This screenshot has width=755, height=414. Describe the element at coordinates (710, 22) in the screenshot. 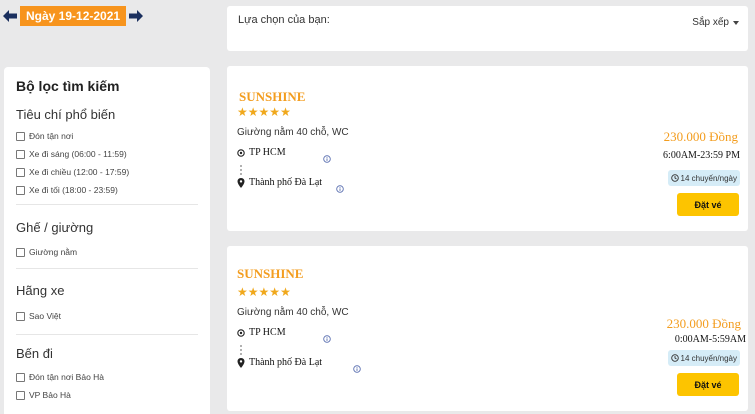

I see `sort-label: Sắp xếp` at that location.